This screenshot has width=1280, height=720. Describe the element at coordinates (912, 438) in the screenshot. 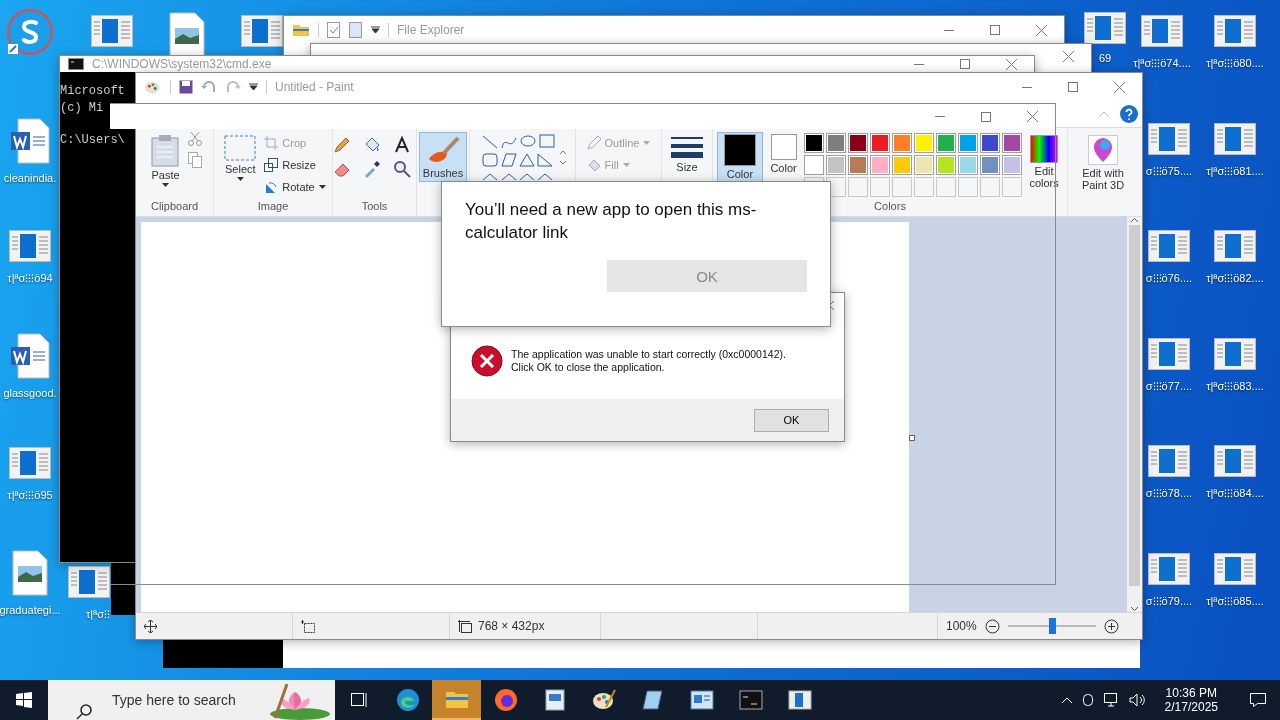

I see `resize-handle` at that location.